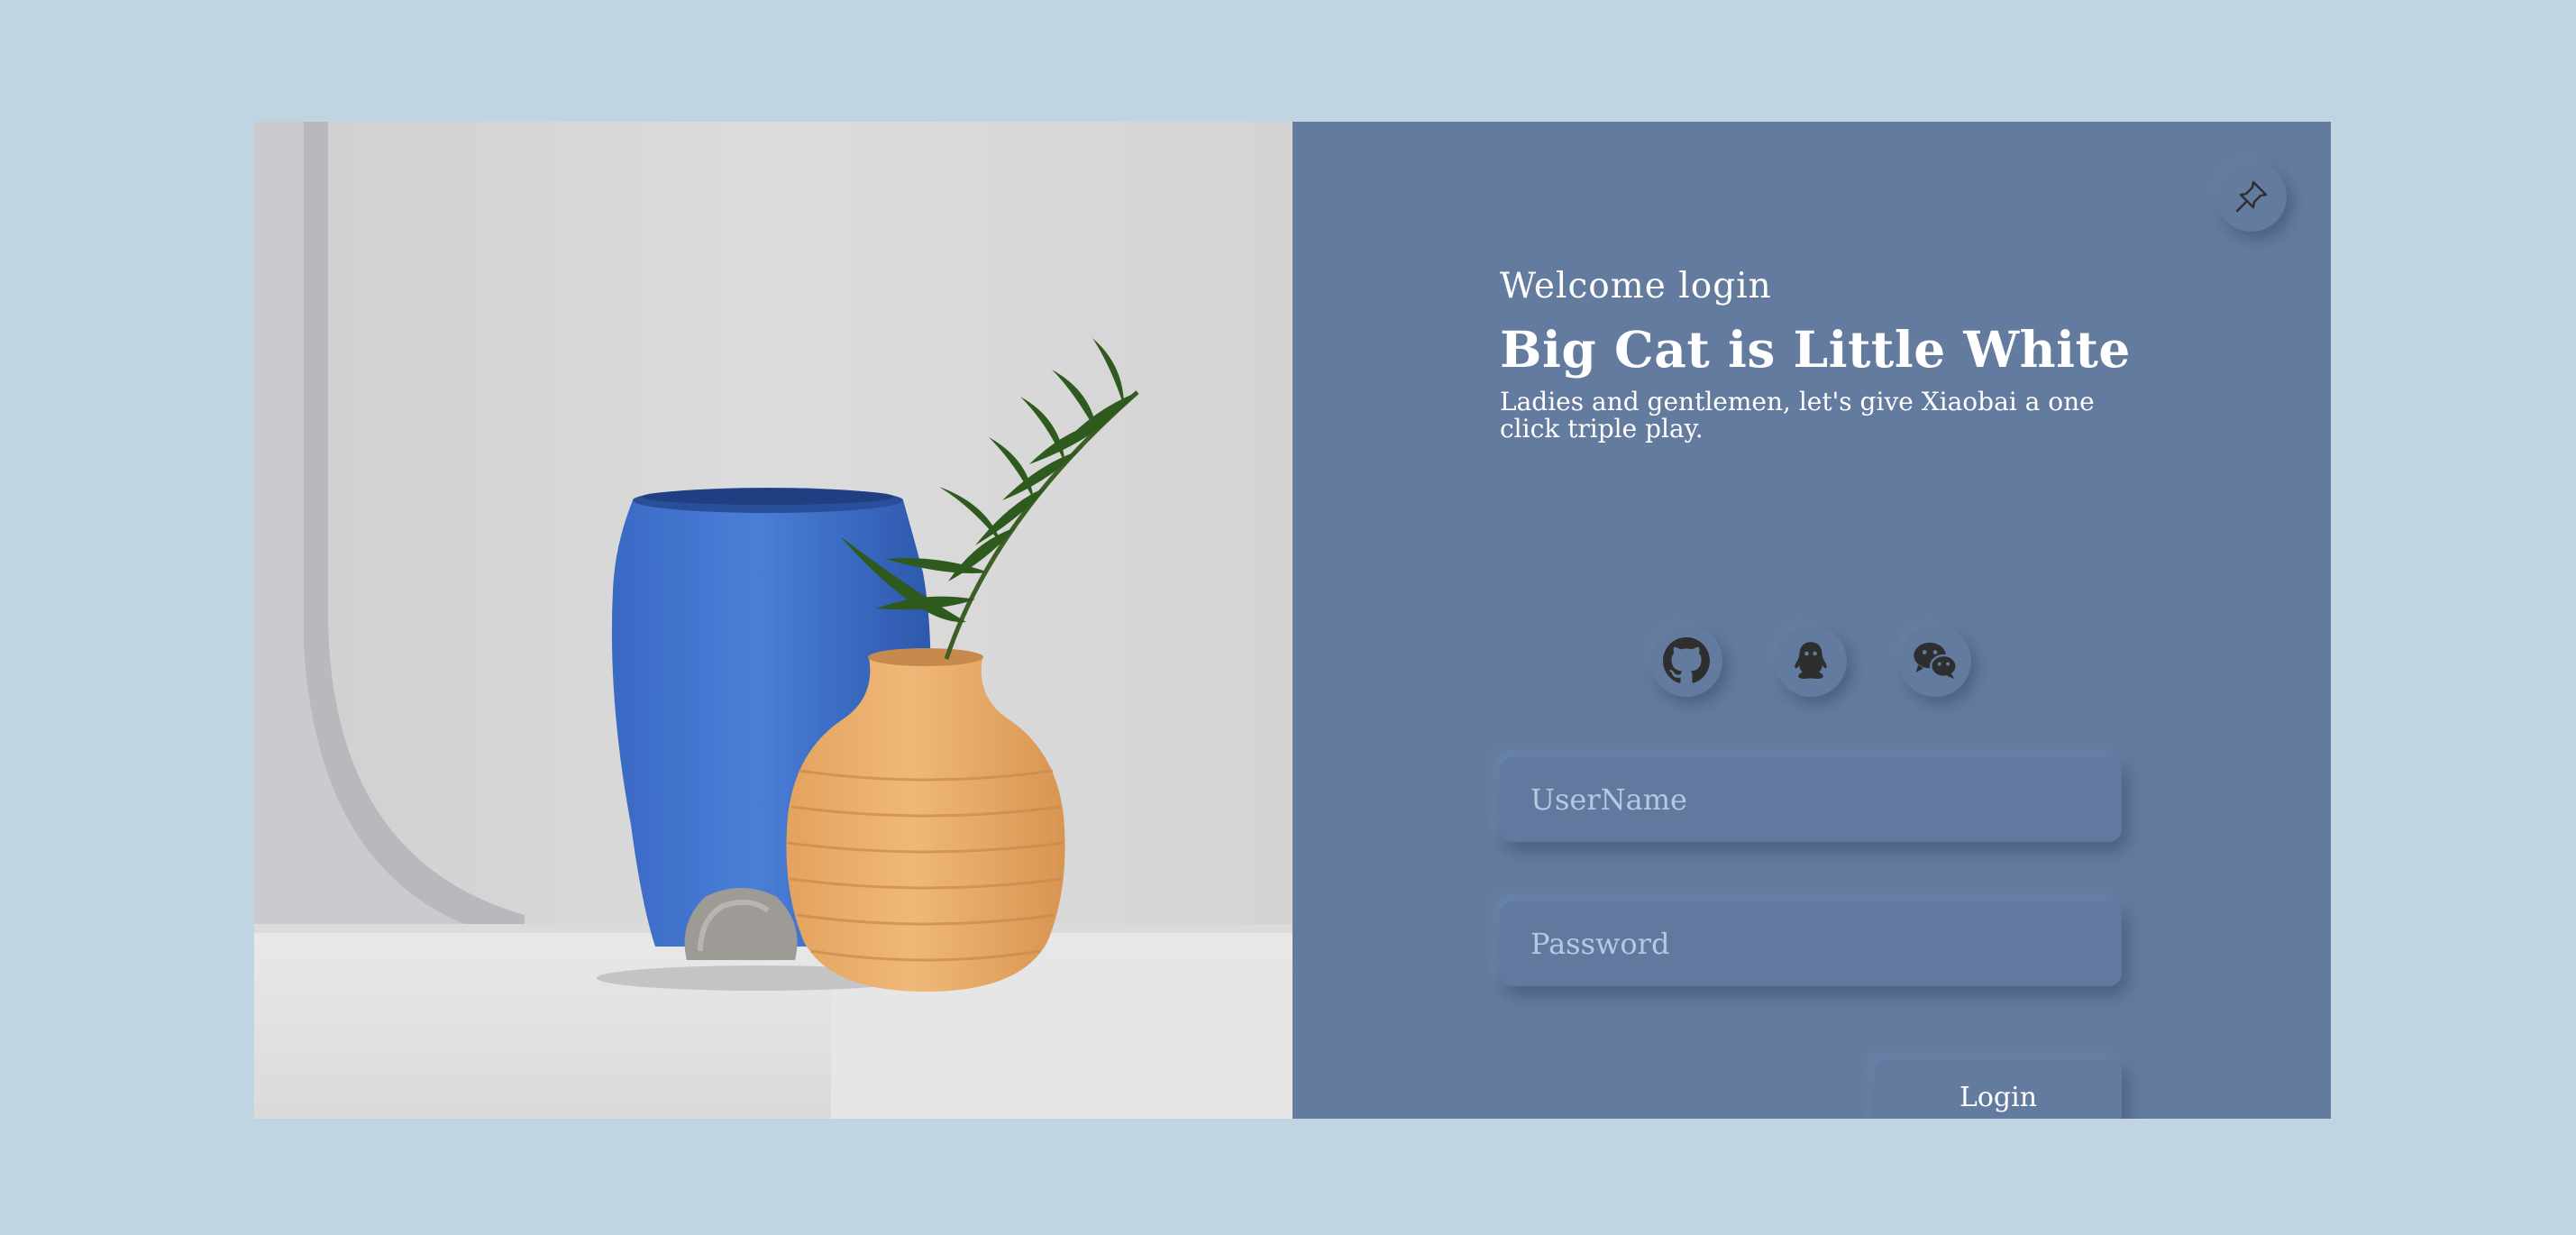  I want to click on password-input, so click(1811, 944).